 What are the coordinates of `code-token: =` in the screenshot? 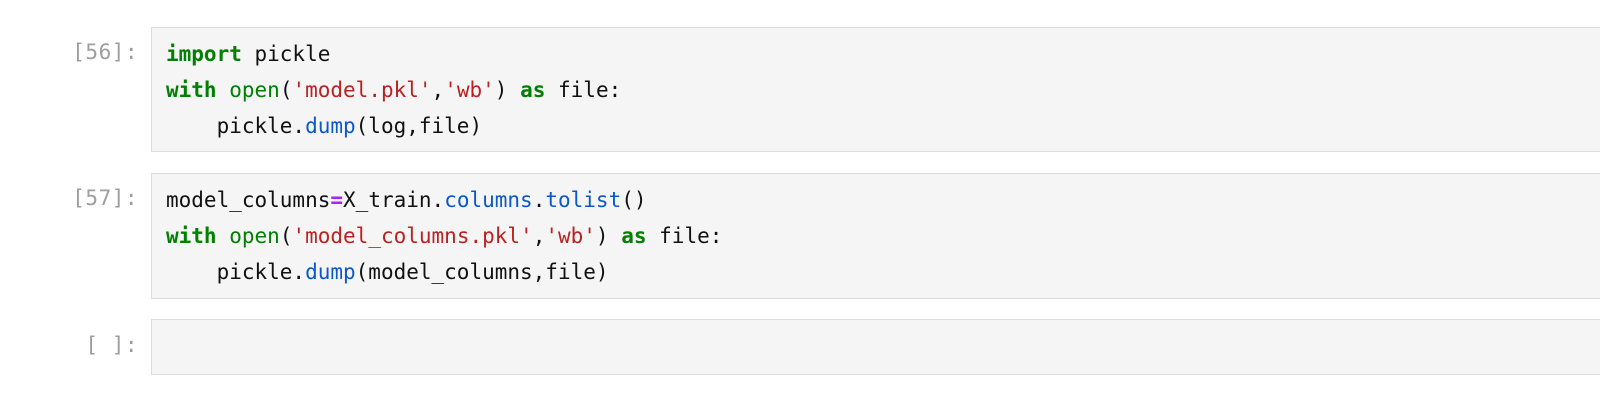 It's located at (337, 200).